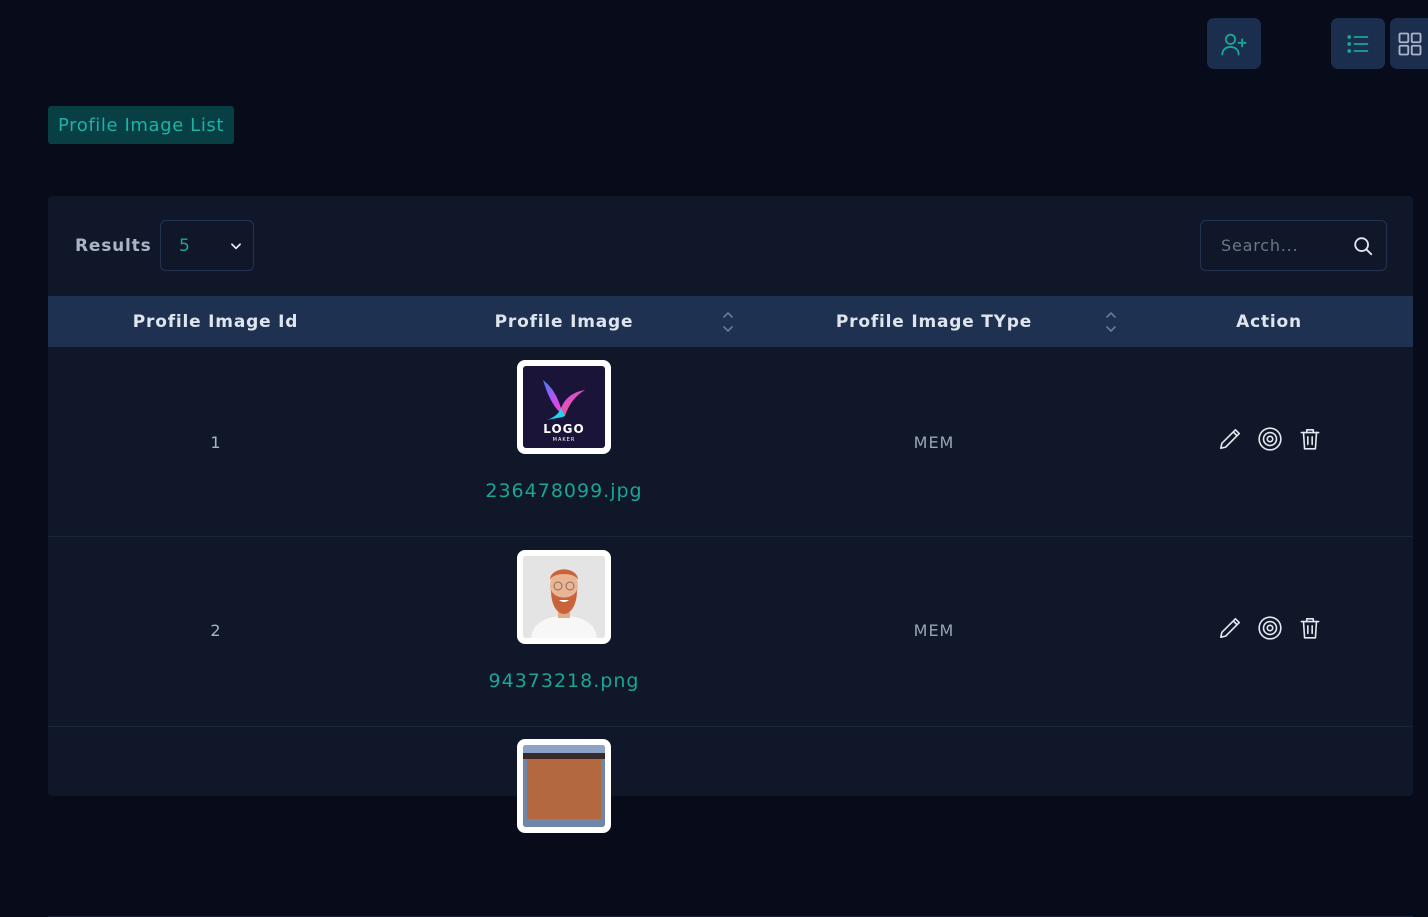 The height and width of the screenshot is (917, 1428). I want to click on add-user-button, so click(1234, 43).